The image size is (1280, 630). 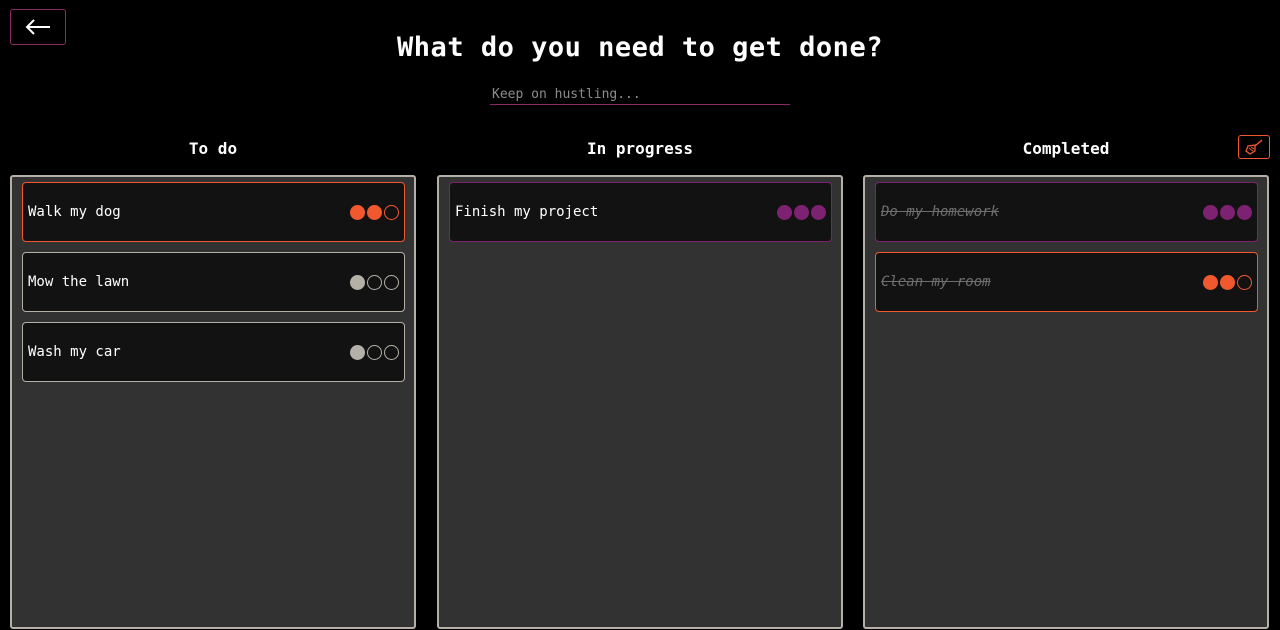 I want to click on task-label: Mow the lawn, so click(x=79, y=282).